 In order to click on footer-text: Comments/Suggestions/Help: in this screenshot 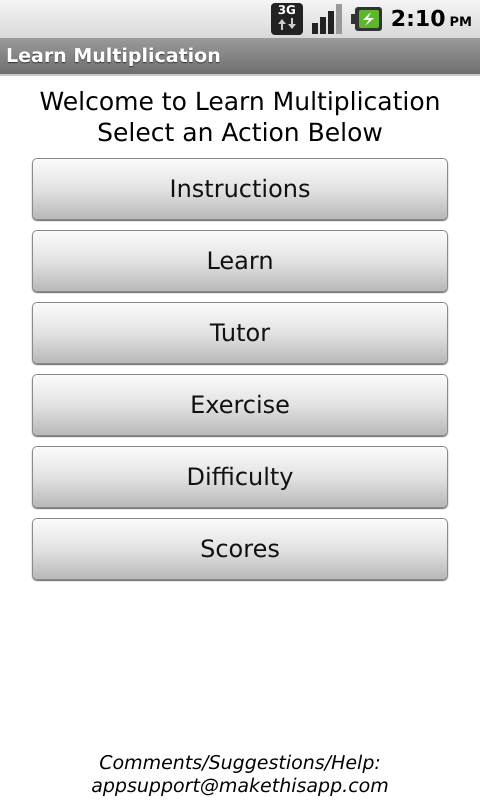, I will do `click(240, 763)`.